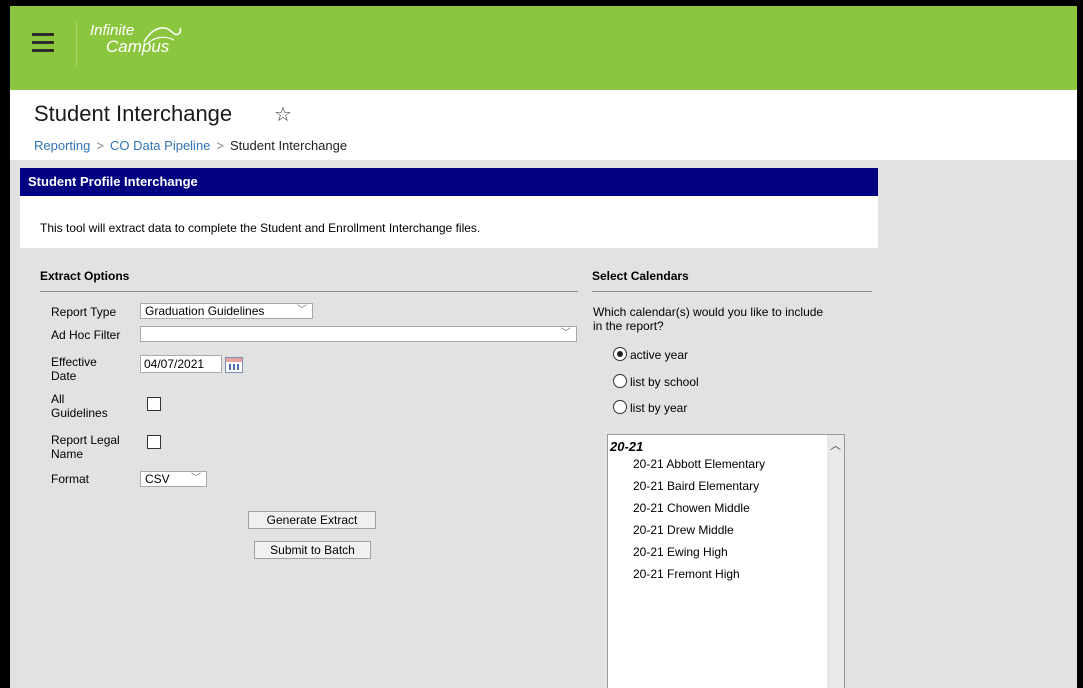  I want to click on window-frame-right, so click(1080, 344).